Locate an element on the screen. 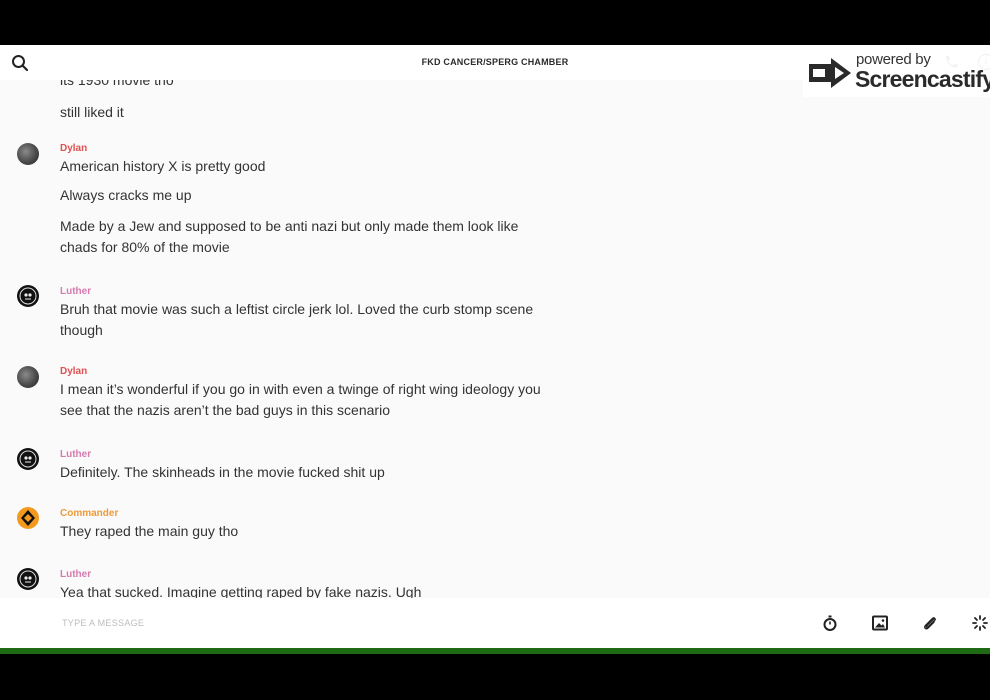 Image resolution: width=990 pixels, height=700 pixels. message-text: though is located at coordinates (81, 330).